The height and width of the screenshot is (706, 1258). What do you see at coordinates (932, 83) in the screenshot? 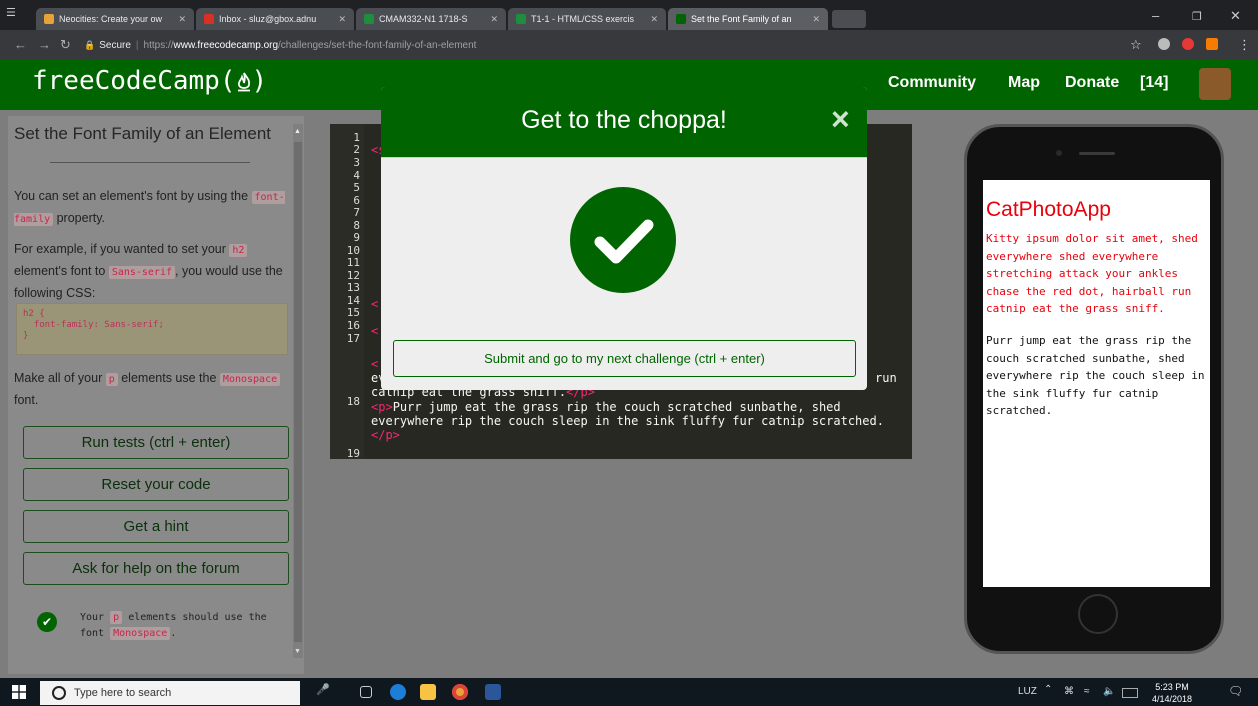
I see `nav-community: Community` at bounding box center [932, 83].